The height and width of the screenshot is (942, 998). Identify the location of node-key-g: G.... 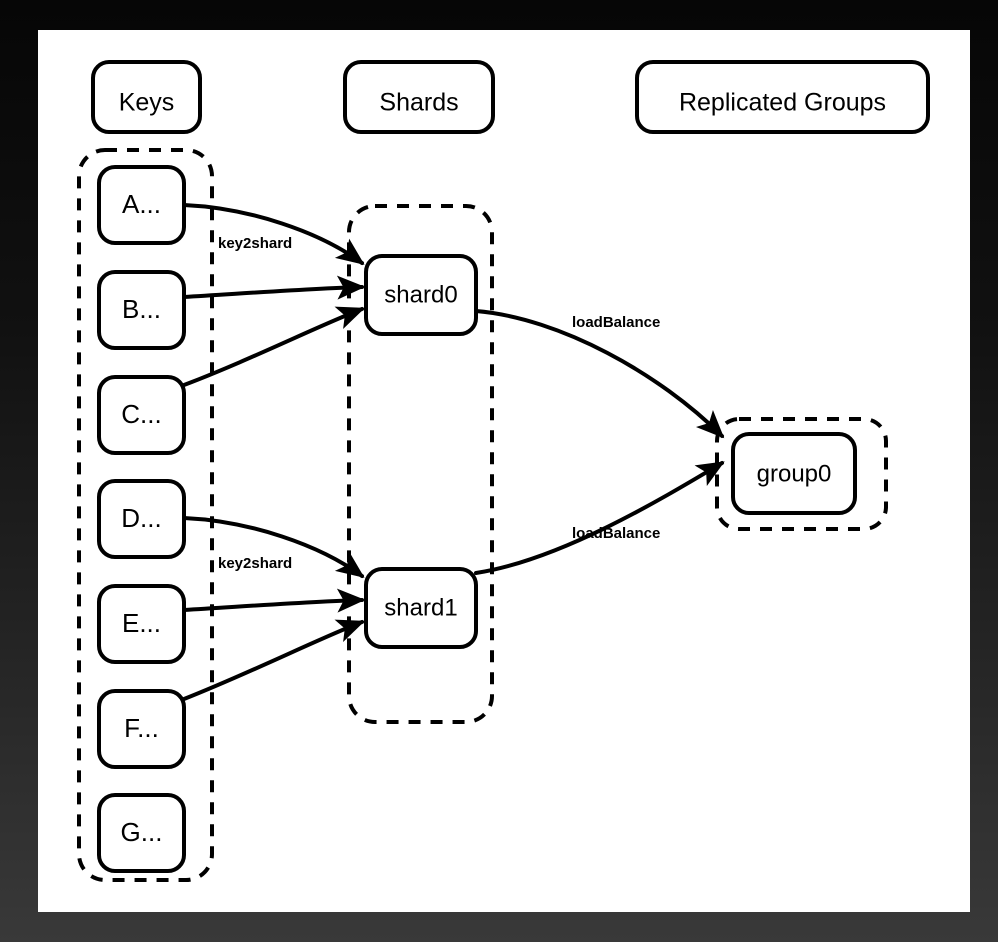
(141, 833).